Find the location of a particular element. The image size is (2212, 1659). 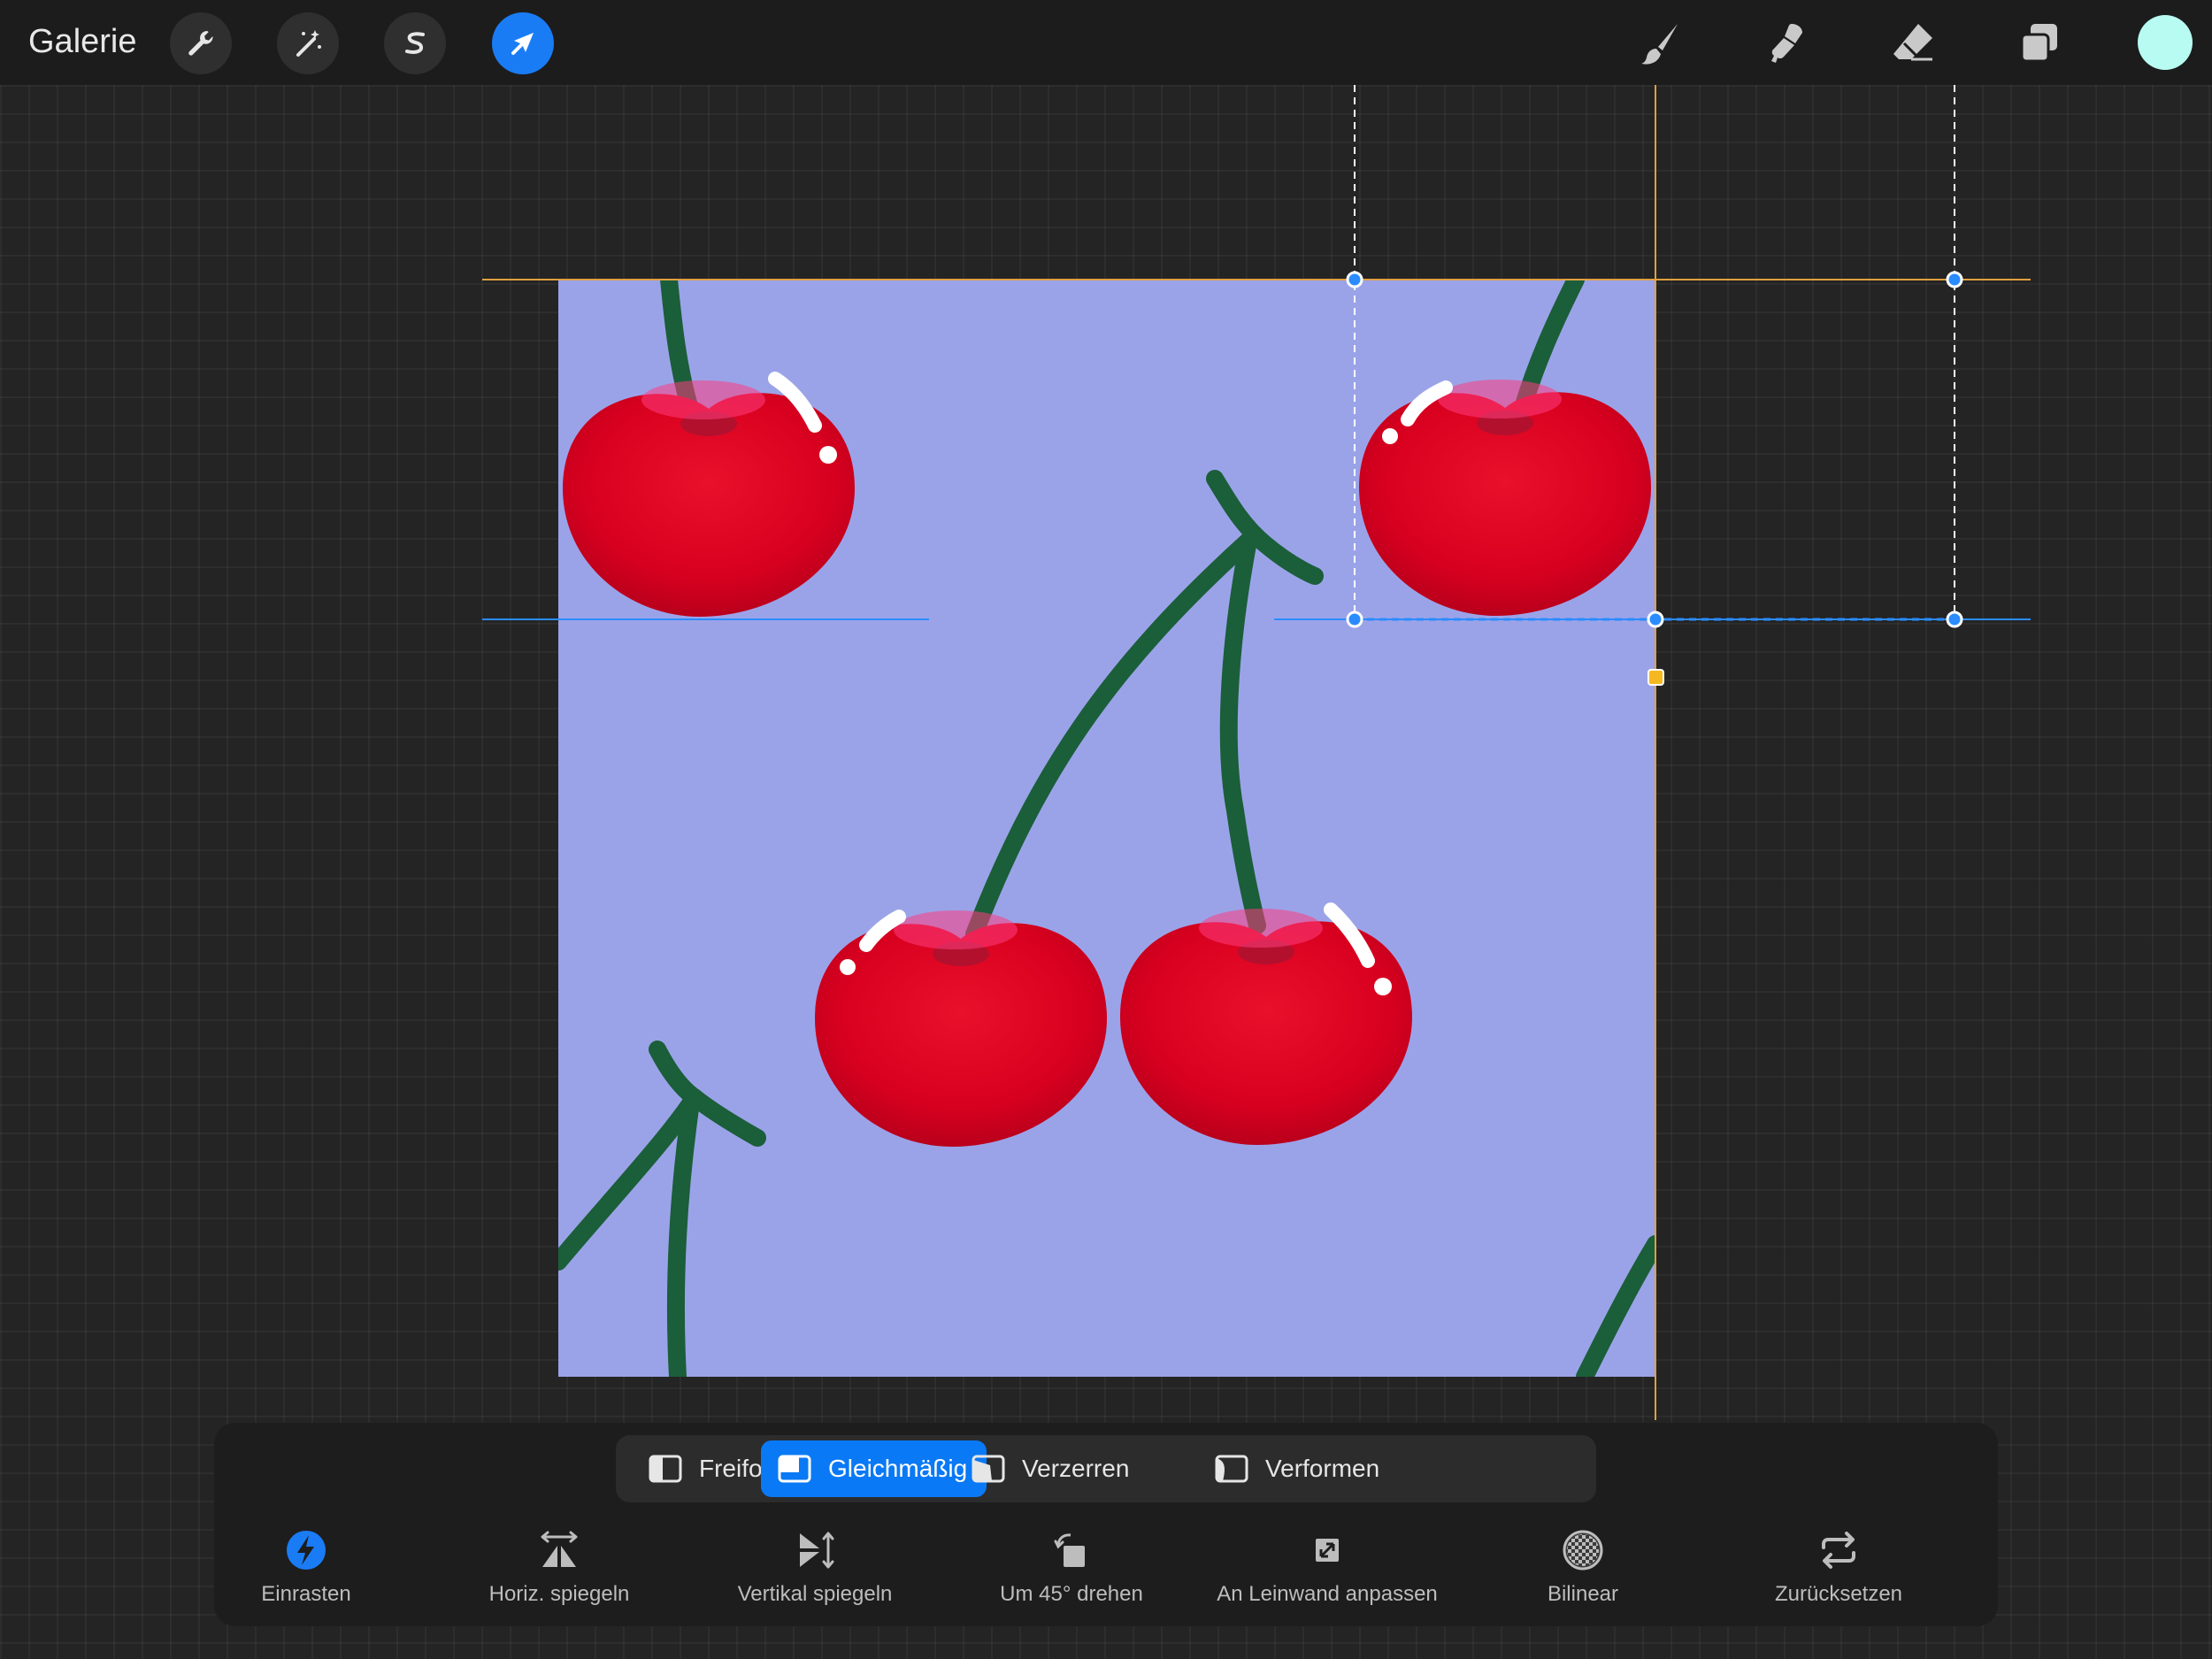

freeform-mode-icon is located at coordinates (666, 1469).